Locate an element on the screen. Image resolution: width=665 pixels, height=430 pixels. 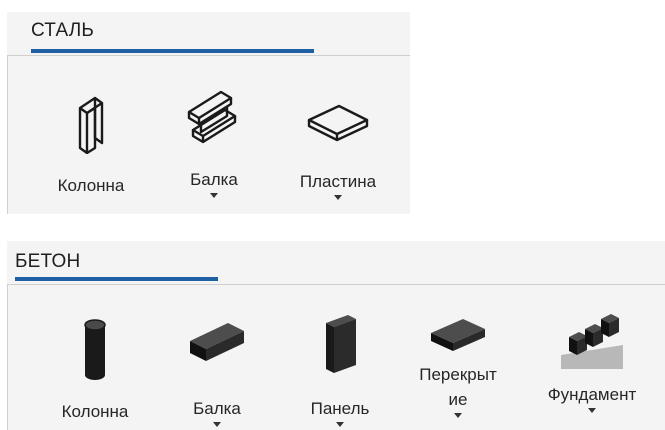
concrete-ribbon-divider is located at coordinates (336, 284).